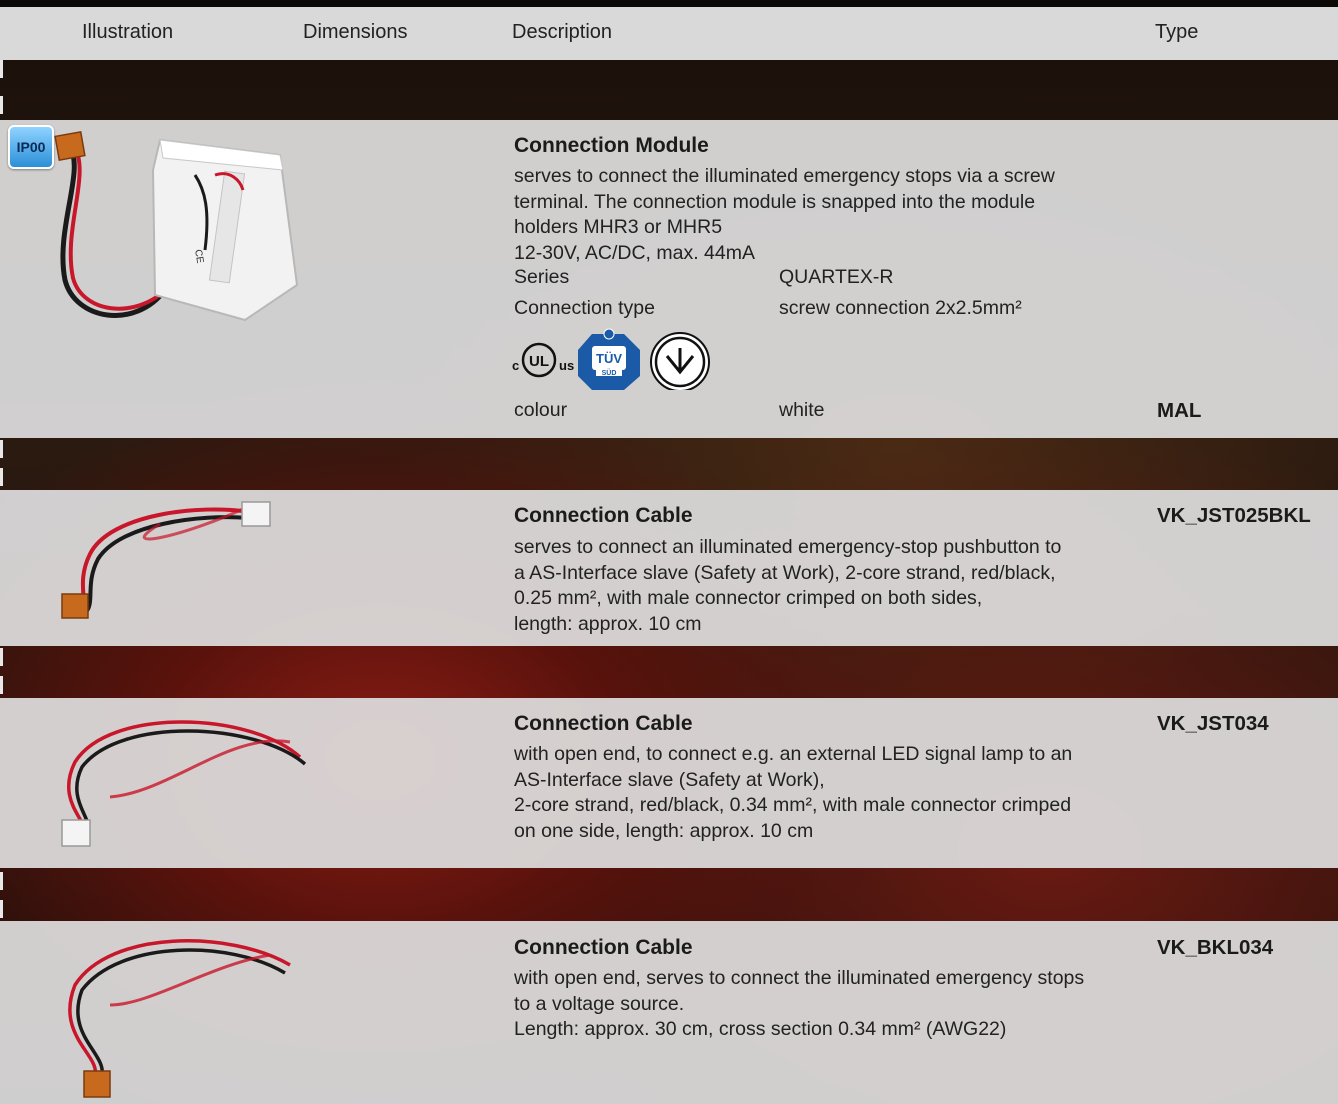  I want to click on ul-certification-icon: c UL us, so click(543, 360).